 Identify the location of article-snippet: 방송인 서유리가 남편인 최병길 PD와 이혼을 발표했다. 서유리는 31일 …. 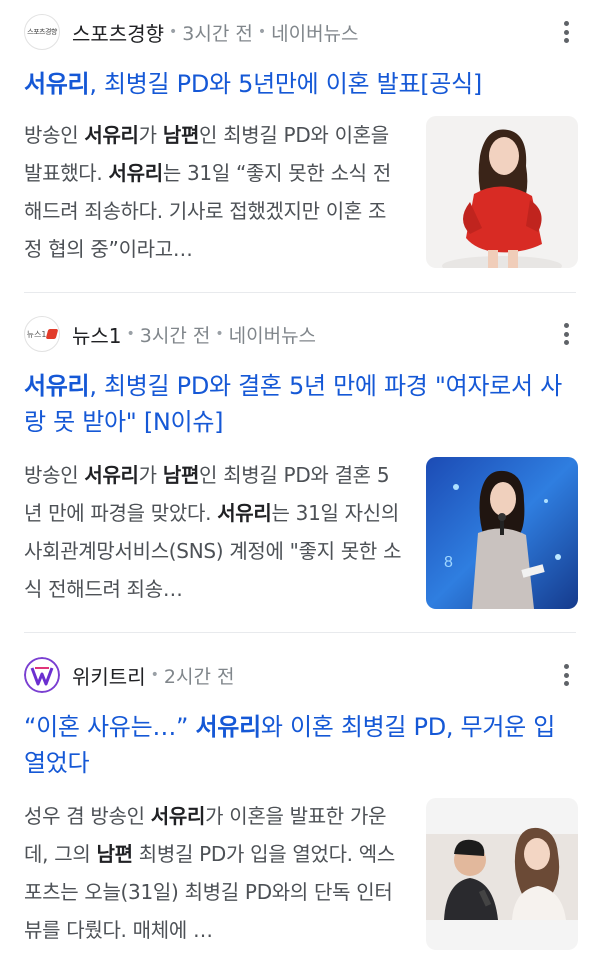
(207, 192).